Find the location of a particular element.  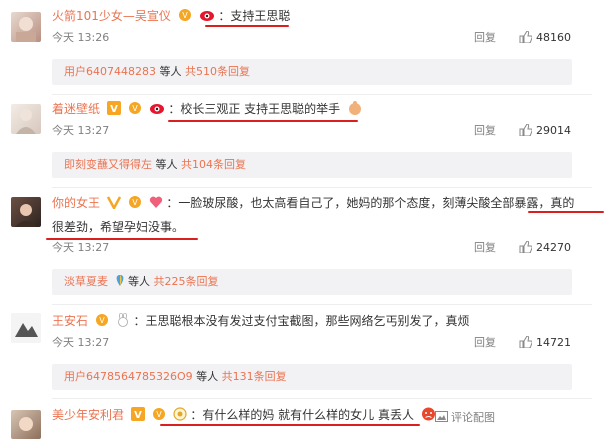

like-button: 29014 is located at coordinates (545, 130).